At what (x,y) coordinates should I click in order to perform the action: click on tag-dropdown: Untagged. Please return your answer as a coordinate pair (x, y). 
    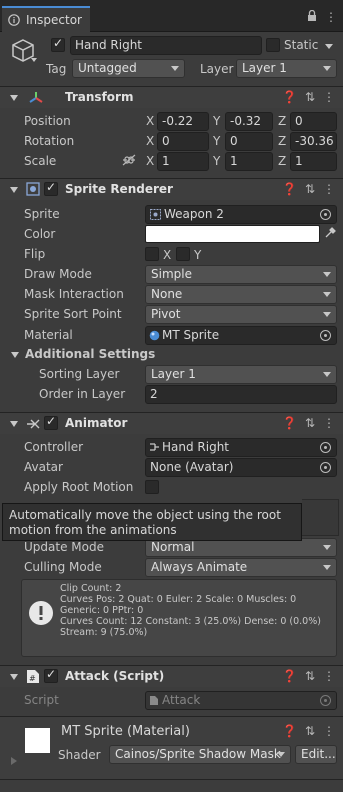
    Looking at the image, I should click on (128, 68).